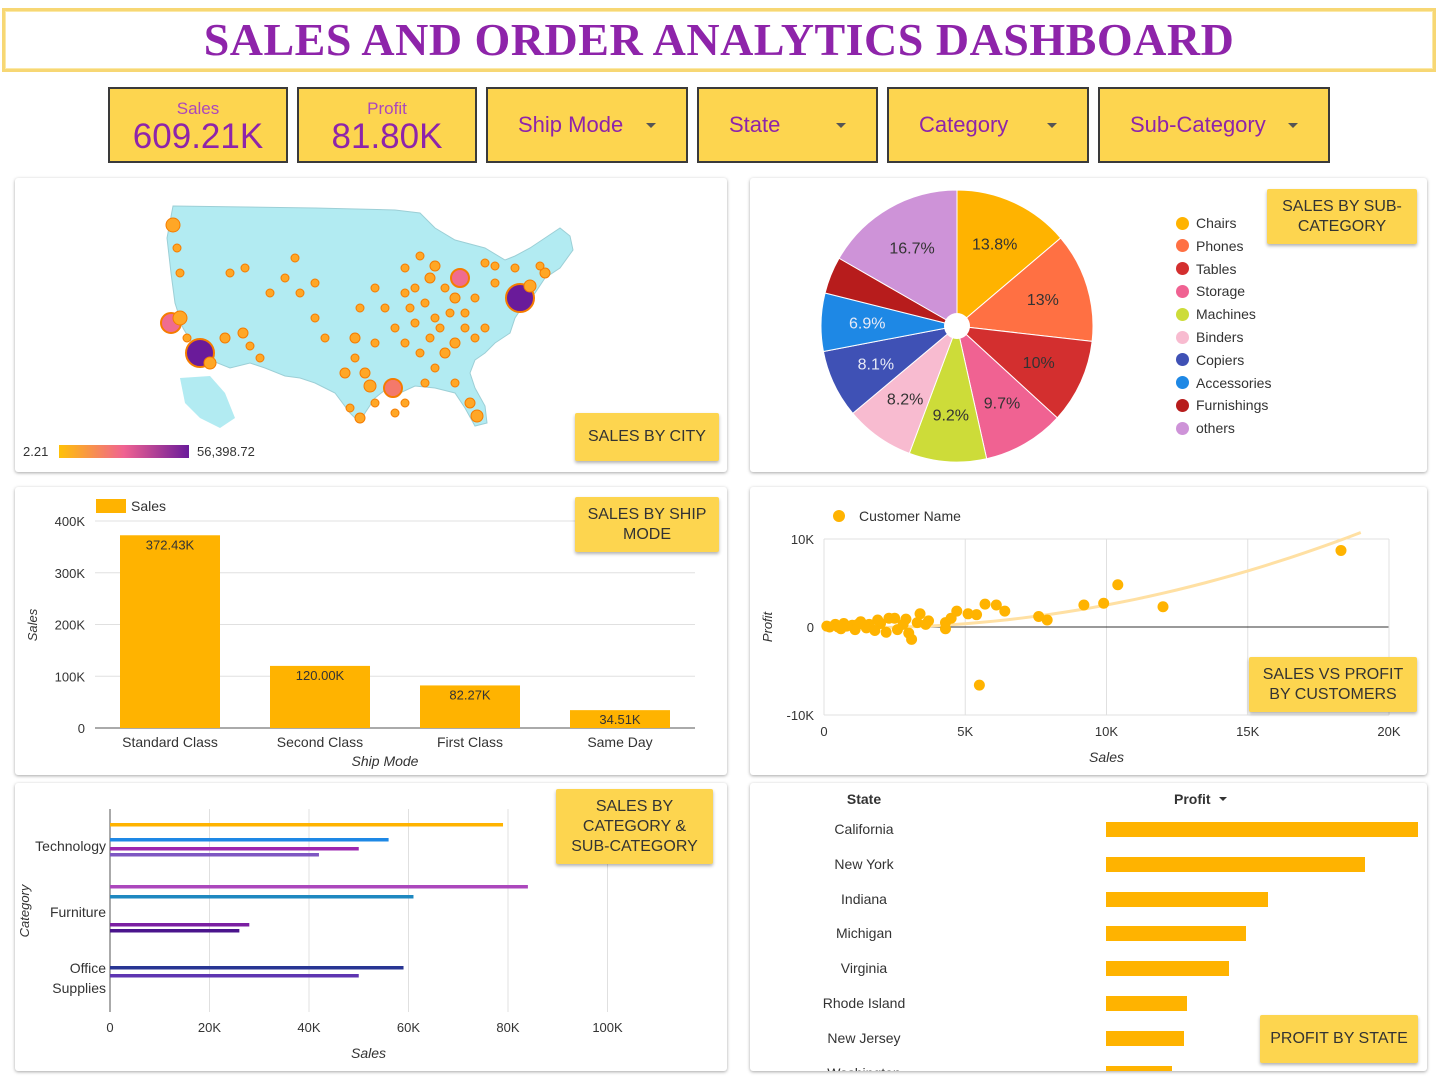 The width and height of the screenshot is (1438, 1080). What do you see at coordinates (1210, 291) in the screenshot?
I see `legend-item-storage: Storage` at bounding box center [1210, 291].